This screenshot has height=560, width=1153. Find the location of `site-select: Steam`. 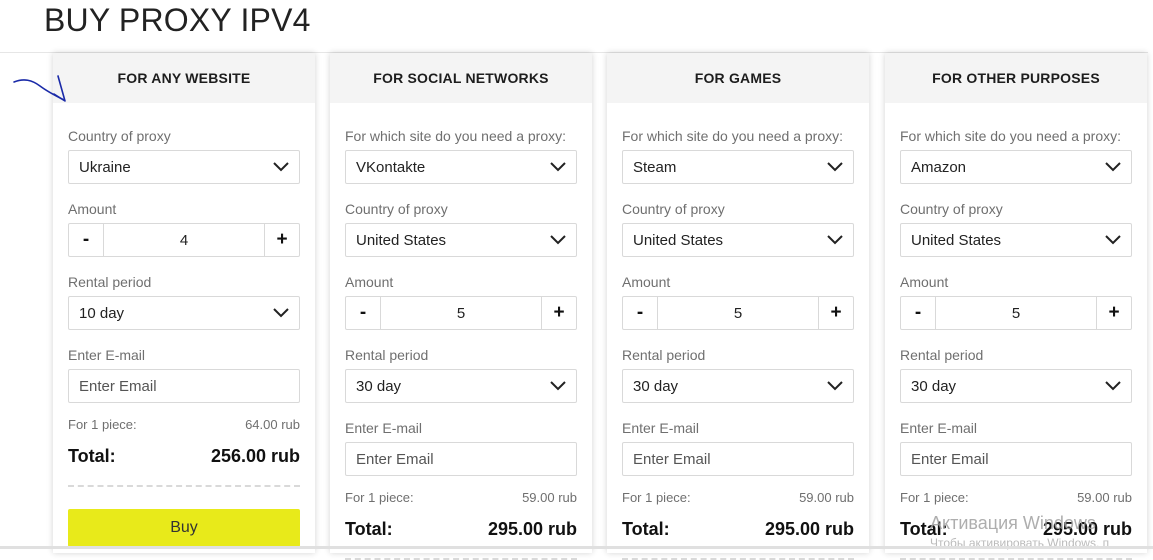

site-select: Steam is located at coordinates (738, 167).